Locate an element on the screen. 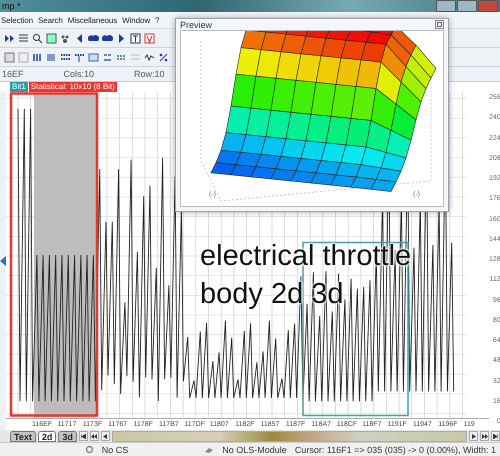 The width and height of the screenshot is (500, 456). window-title: mp * is located at coordinates (11, 6).